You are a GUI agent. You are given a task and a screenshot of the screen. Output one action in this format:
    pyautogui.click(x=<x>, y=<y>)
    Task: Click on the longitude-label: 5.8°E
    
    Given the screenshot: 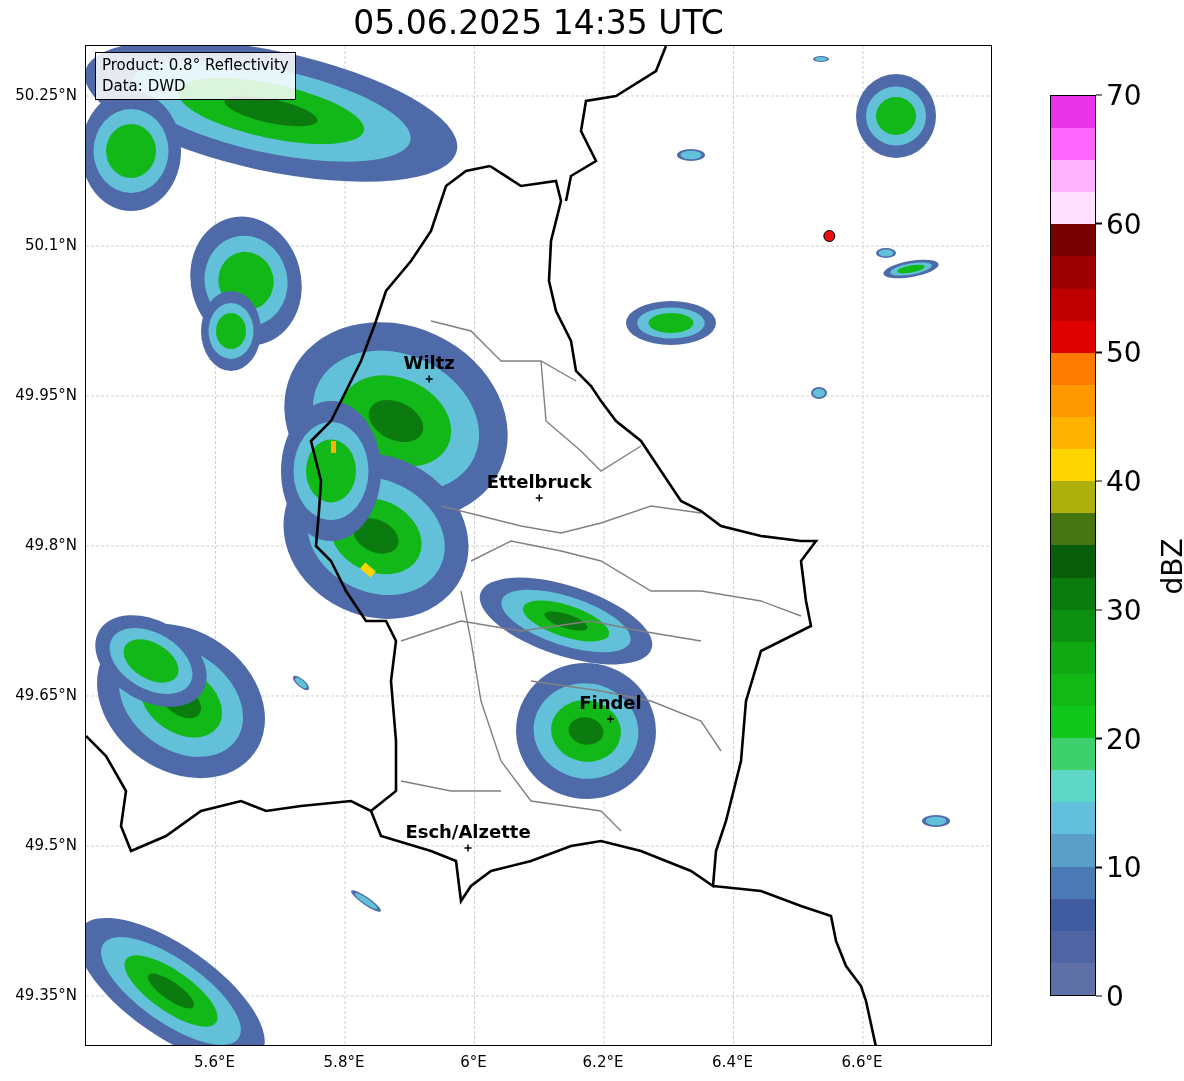 What is the action you would take?
    pyautogui.click(x=344, y=1062)
    